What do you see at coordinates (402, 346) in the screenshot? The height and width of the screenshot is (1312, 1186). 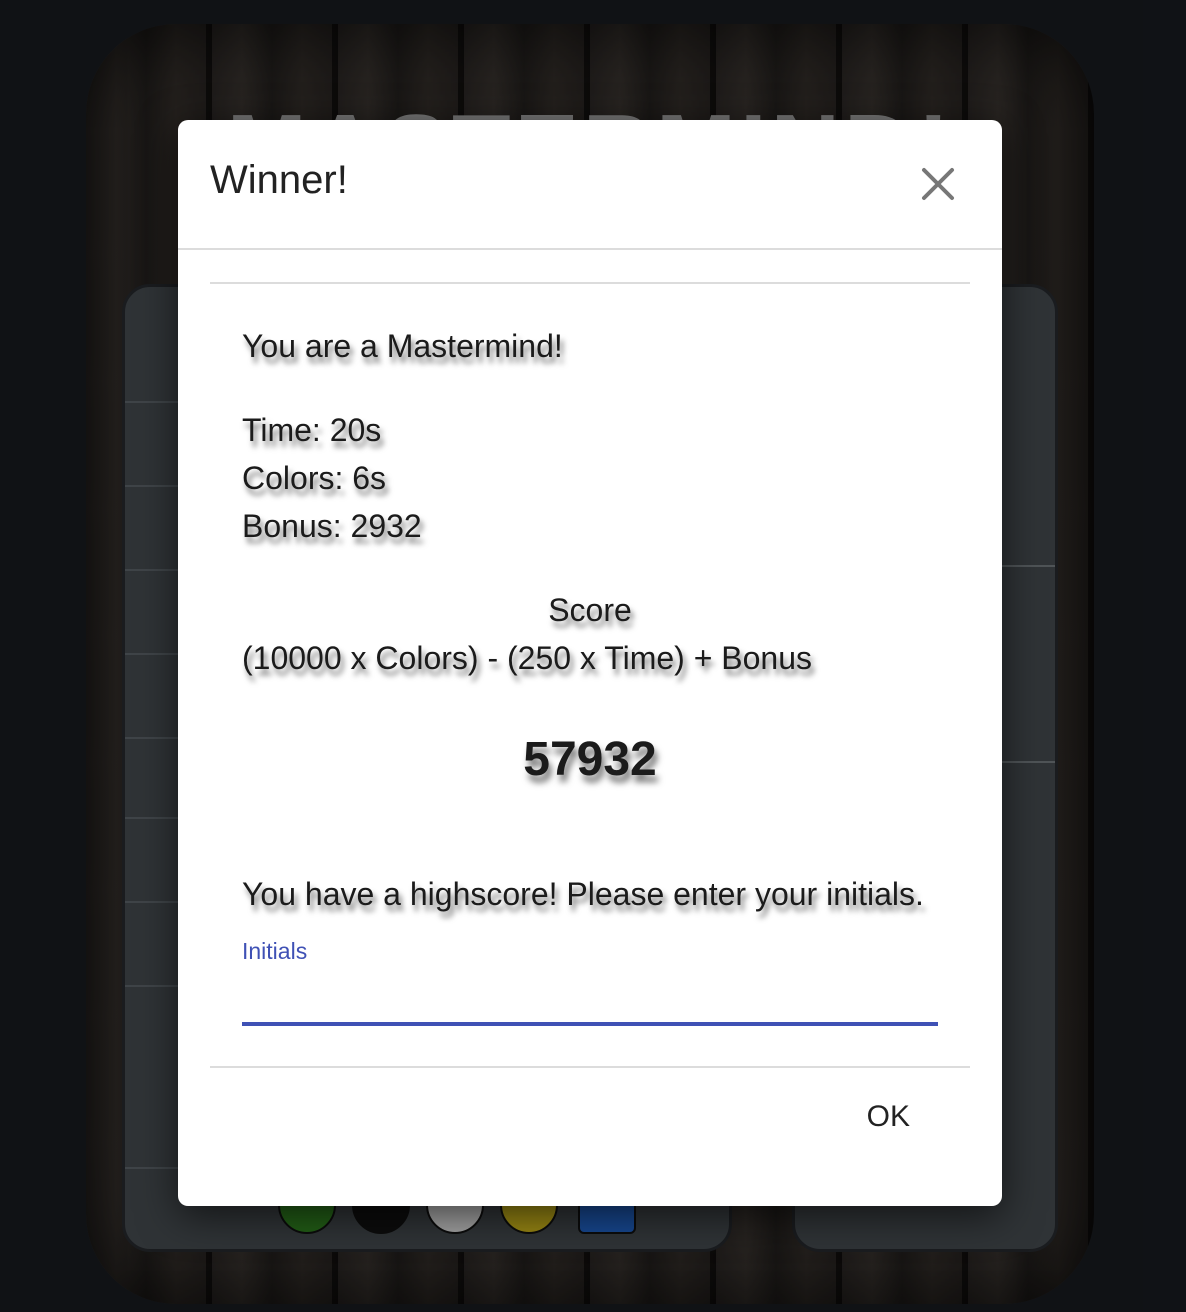 I see `win-message: You are a Mastermind!` at bounding box center [402, 346].